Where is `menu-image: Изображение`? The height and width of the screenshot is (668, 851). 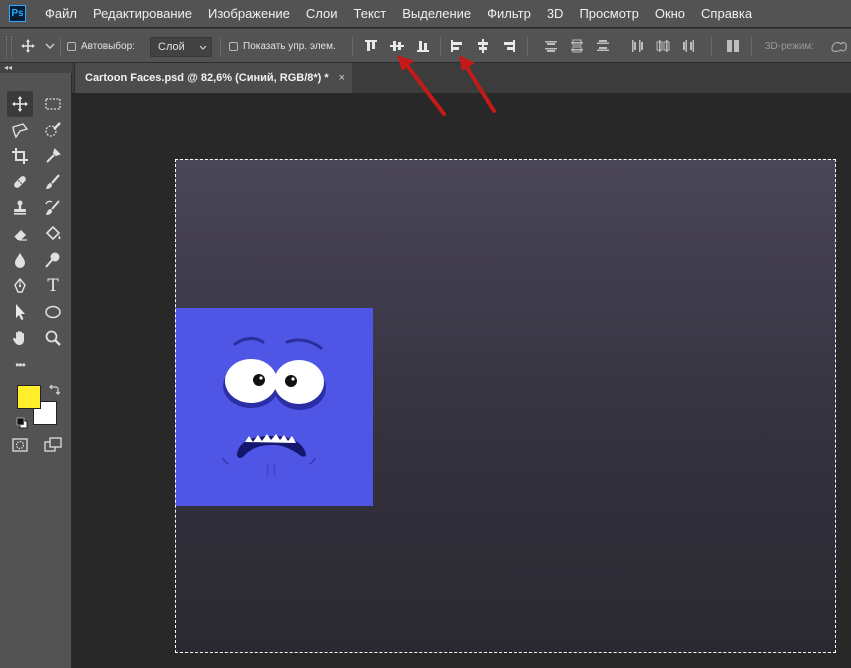
menu-image: Изображение is located at coordinates (249, 13).